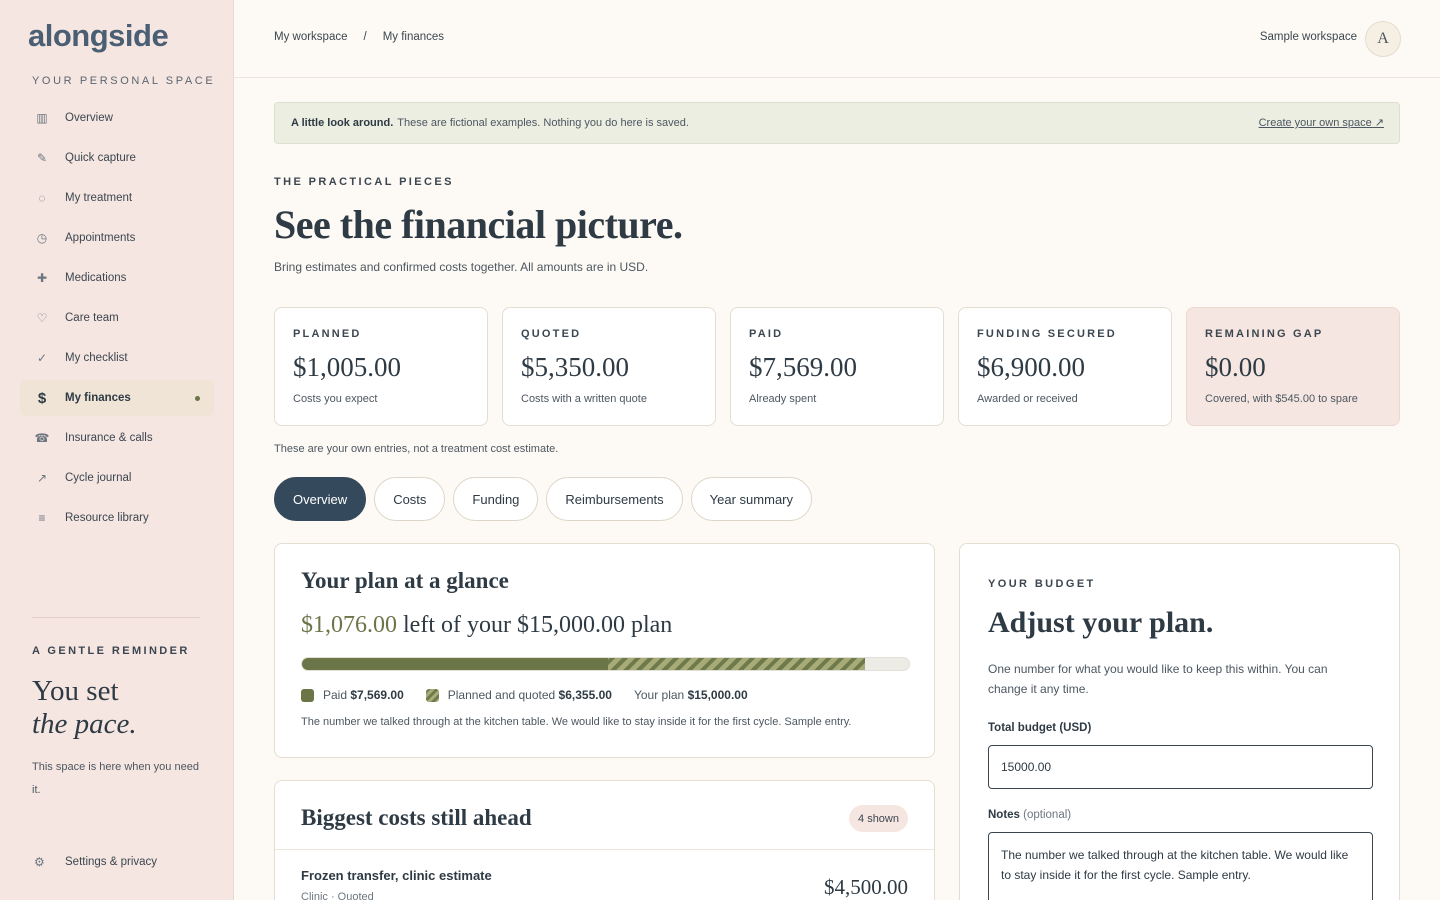  Describe the element at coordinates (457, 625) in the screenshot. I see `plan-left-text: left of your` at that location.